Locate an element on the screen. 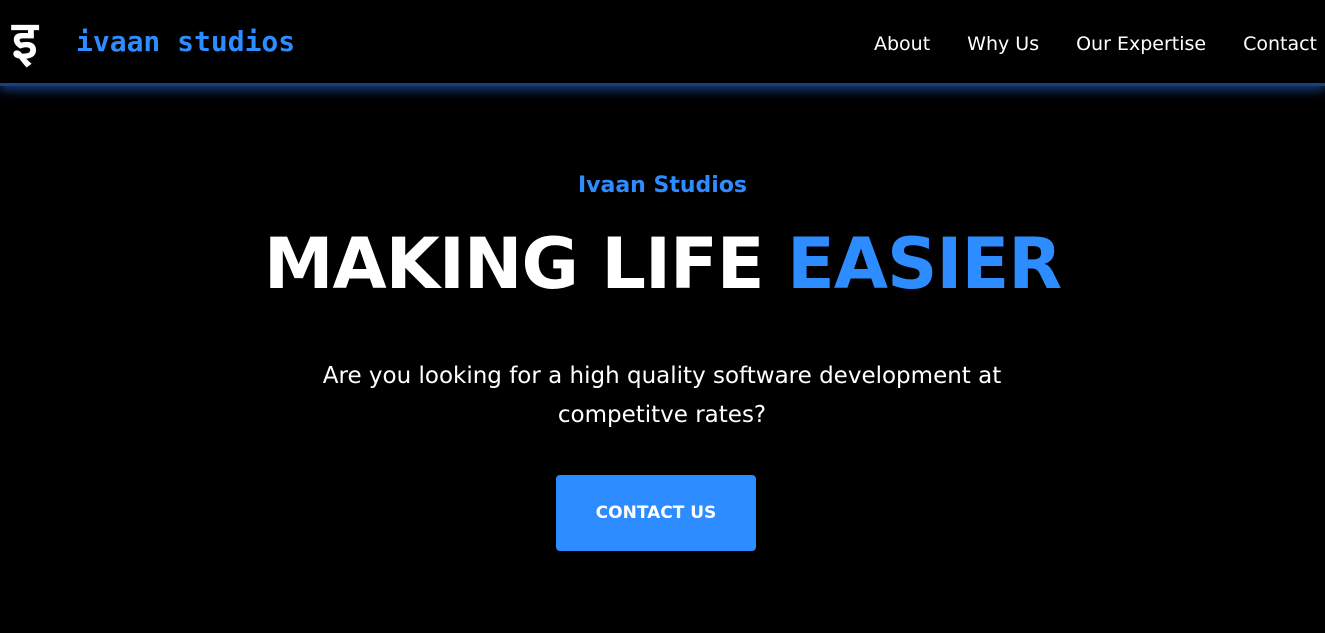  nav-menu: About Why Us Our Expertise Contact is located at coordinates (1077, 44).